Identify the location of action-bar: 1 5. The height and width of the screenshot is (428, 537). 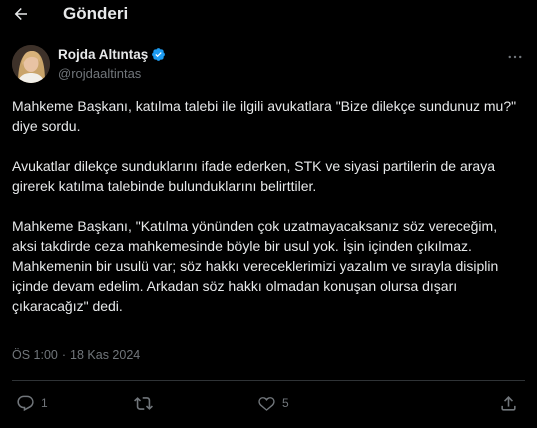
(268, 403).